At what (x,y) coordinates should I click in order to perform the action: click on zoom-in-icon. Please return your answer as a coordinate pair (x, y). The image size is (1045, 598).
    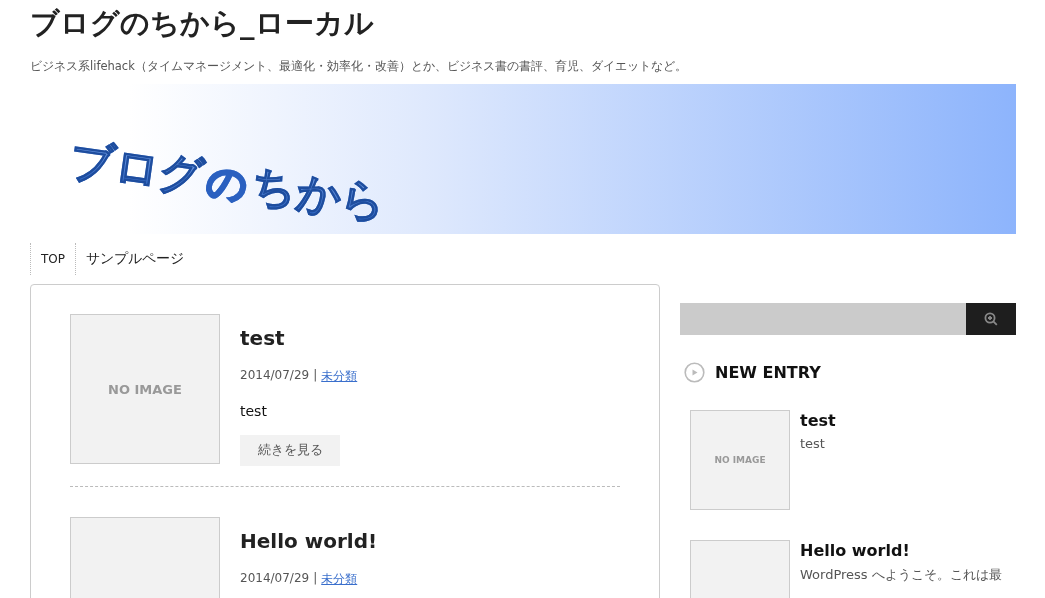
    Looking at the image, I should click on (991, 319).